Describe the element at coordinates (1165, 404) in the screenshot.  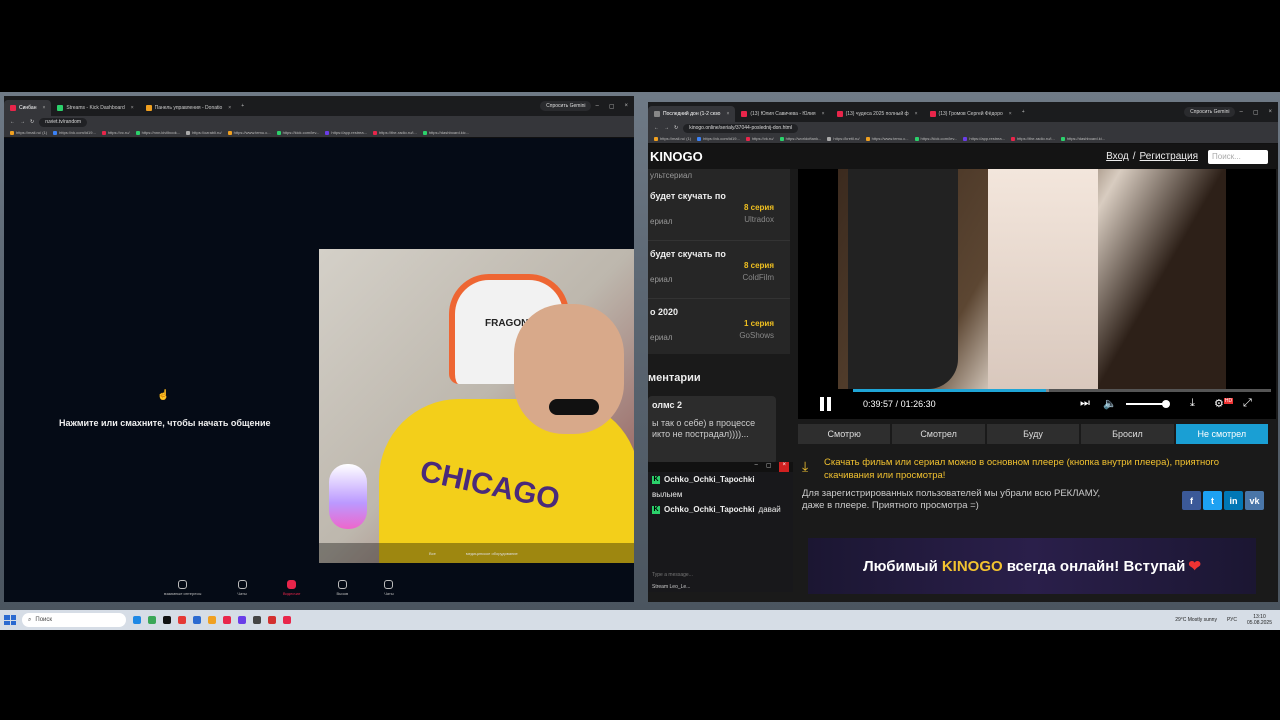
I see `volume-knob` at that location.